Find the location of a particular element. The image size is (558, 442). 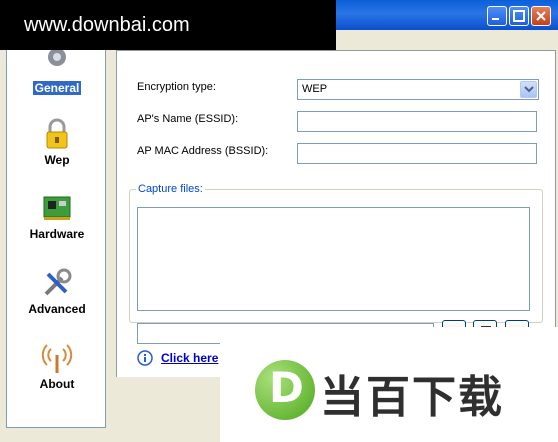

minimize-button is located at coordinates (497, 16).